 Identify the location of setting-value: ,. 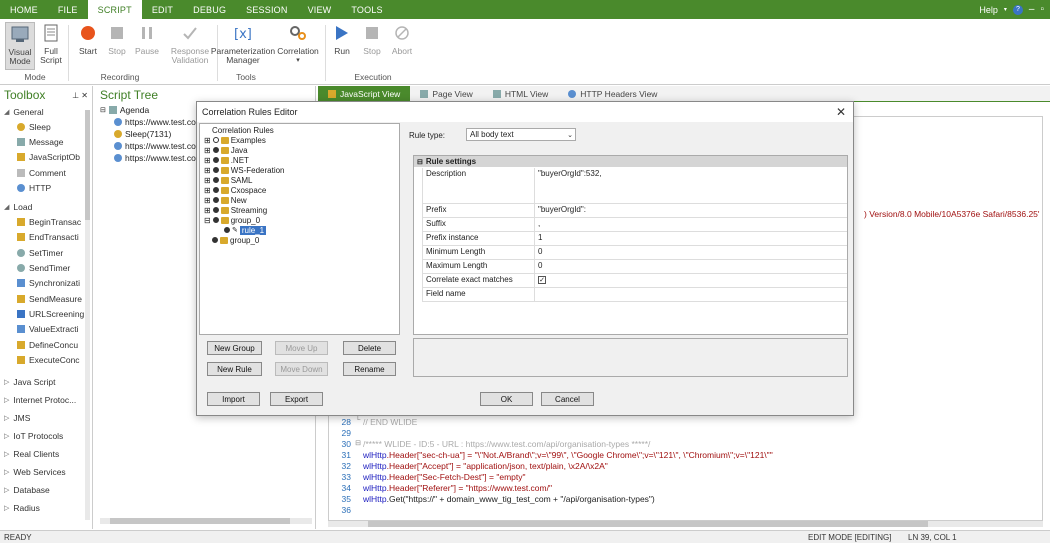
(691, 224).